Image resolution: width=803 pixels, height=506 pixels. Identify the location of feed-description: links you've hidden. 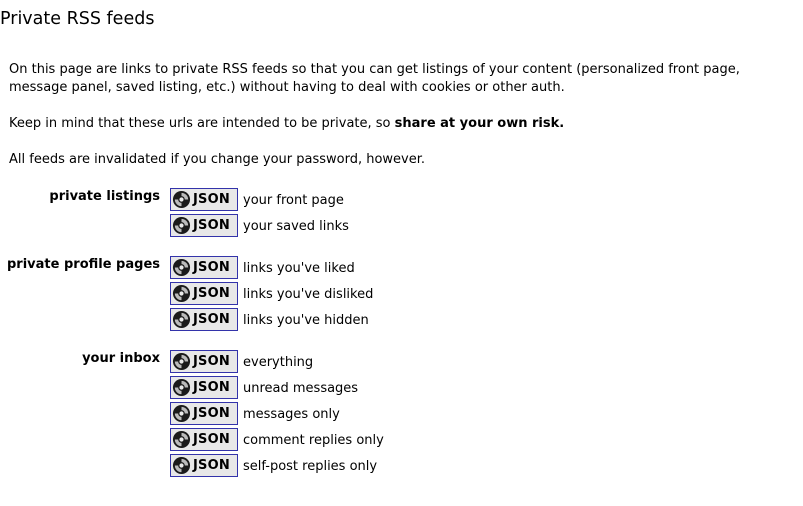
(306, 320).